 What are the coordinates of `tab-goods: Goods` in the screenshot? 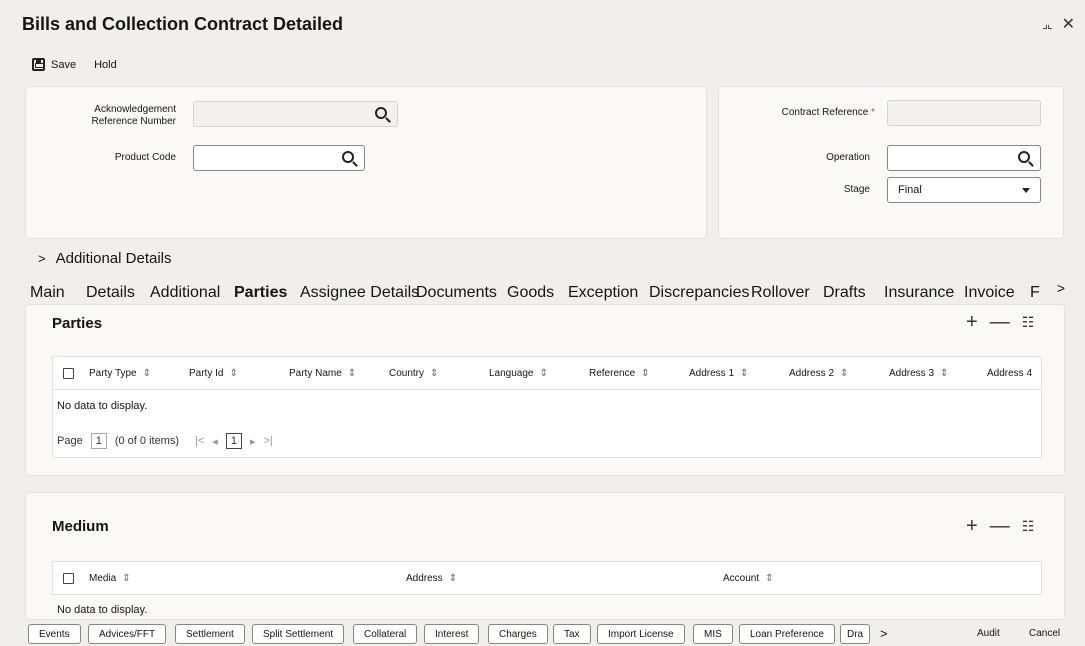 It's located at (530, 293).